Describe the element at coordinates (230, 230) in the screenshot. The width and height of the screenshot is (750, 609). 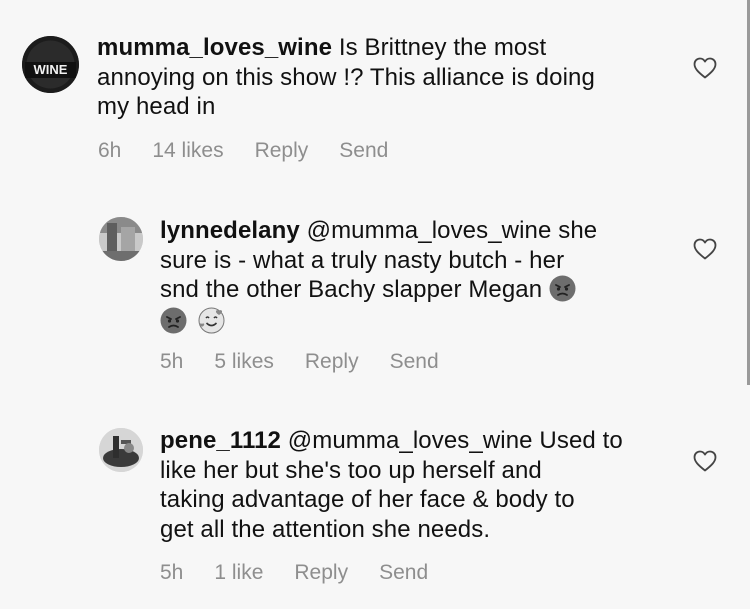
I see `comment-username: lynnedelany` at that location.